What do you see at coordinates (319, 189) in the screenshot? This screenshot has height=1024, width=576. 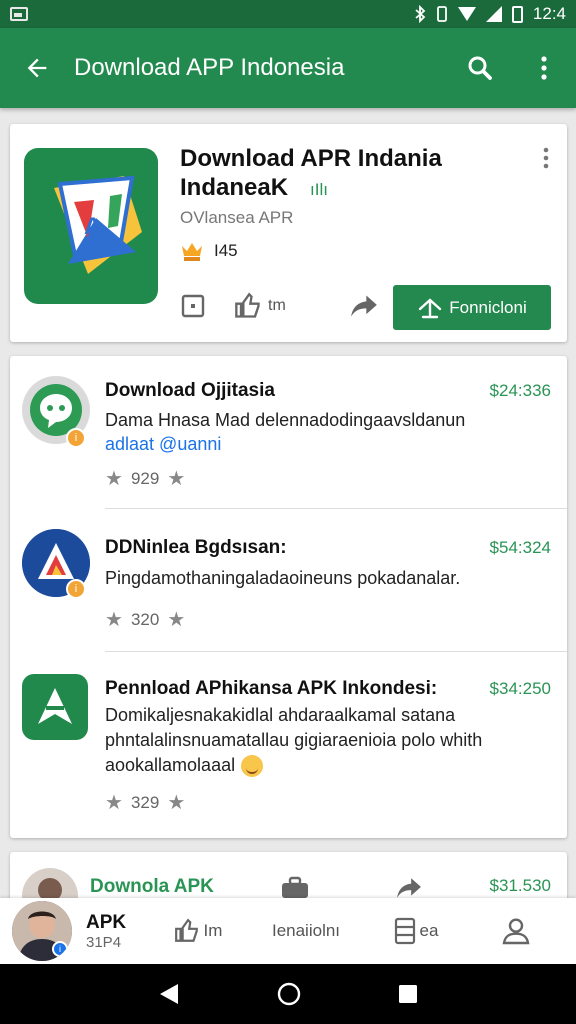 I see `verified-icon: ıIlı` at bounding box center [319, 189].